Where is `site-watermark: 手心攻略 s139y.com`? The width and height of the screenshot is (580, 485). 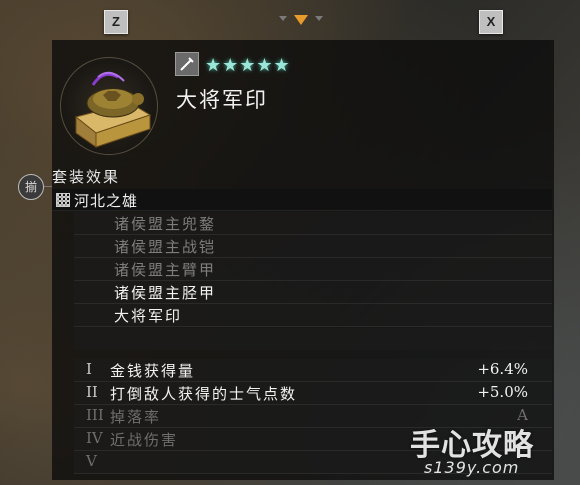 site-watermark: 手心攻略 s139y.com is located at coordinates (491, 450).